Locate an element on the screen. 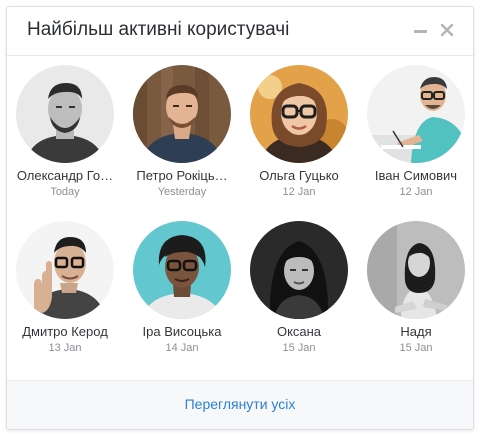 This screenshot has width=482, height=438. user-name: Дмитро Керод is located at coordinates (65, 331).